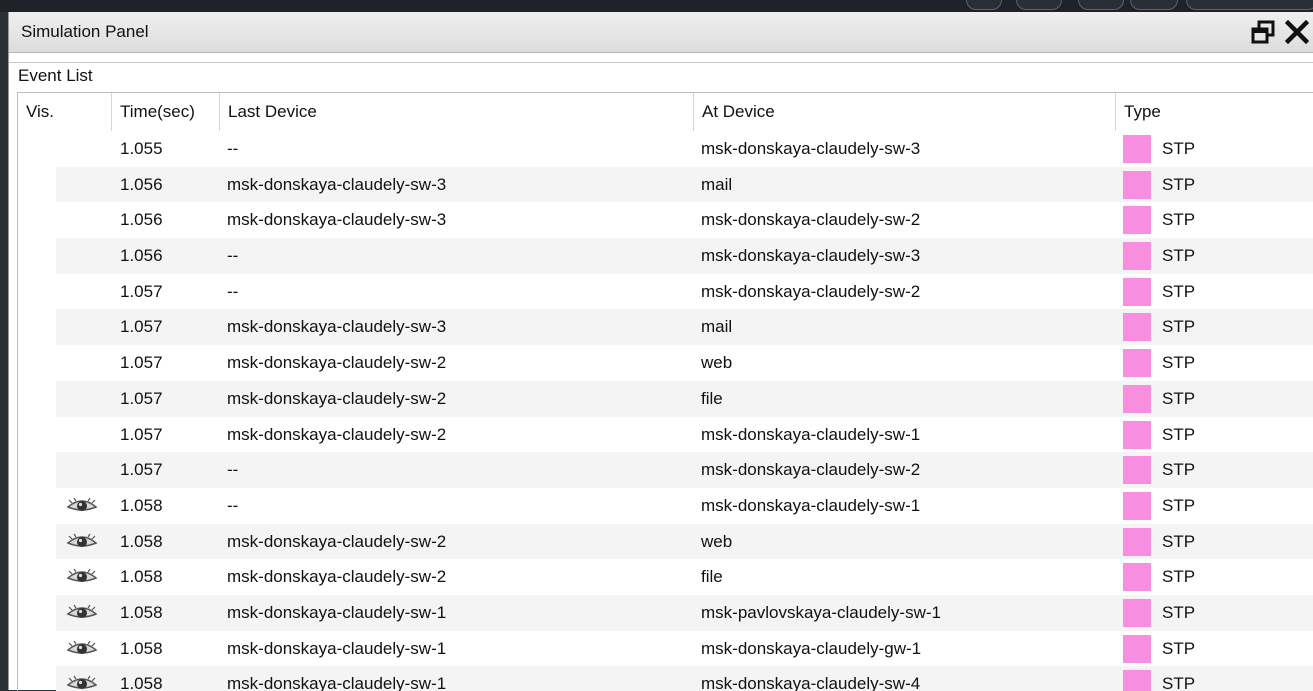 The image size is (1313, 691). Describe the element at coordinates (665, 149) in the screenshot. I see `table-row: 1.055 -- msk-donskaya-claudely-sw-3 STP` at that location.